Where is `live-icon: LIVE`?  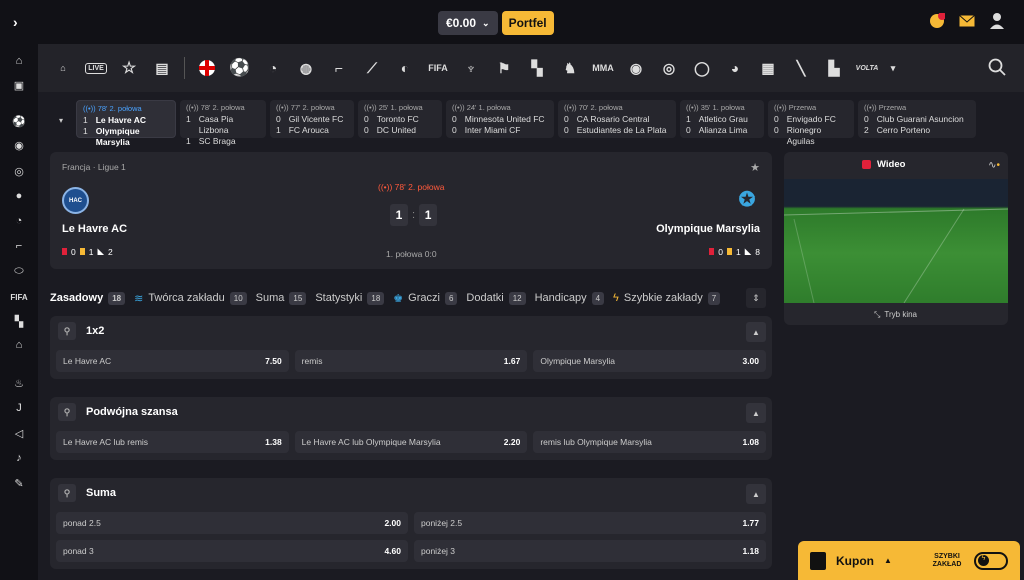
live-icon: LIVE is located at coordinates (96, 68).